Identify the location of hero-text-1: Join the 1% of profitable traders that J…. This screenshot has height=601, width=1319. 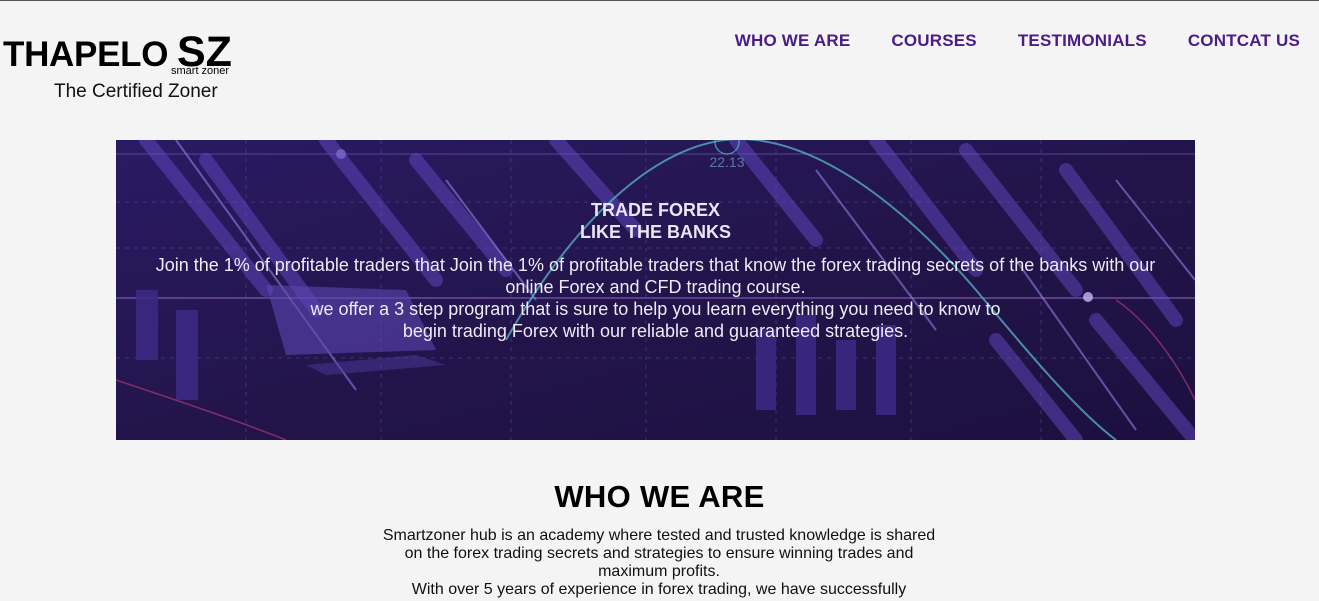
(655, 276).